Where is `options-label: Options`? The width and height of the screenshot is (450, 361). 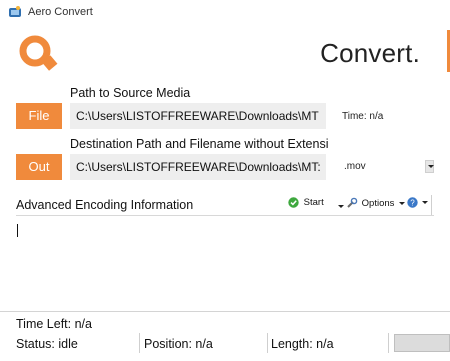 options-label: Options is located at coordinates (378, 203).